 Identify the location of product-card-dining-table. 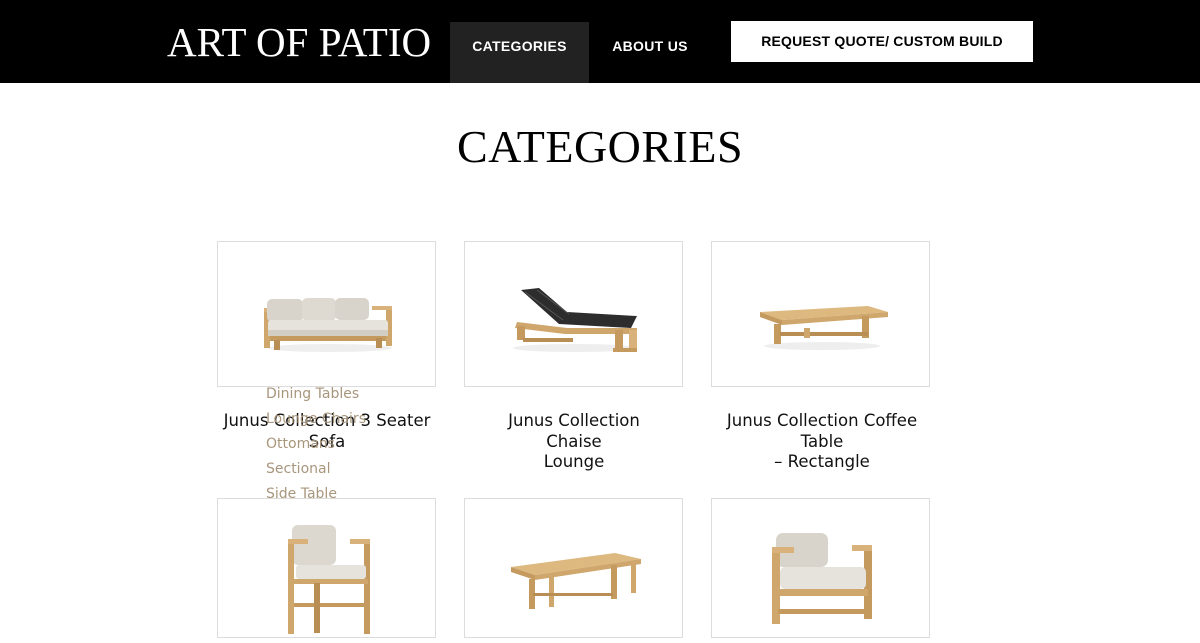
(573, 568).